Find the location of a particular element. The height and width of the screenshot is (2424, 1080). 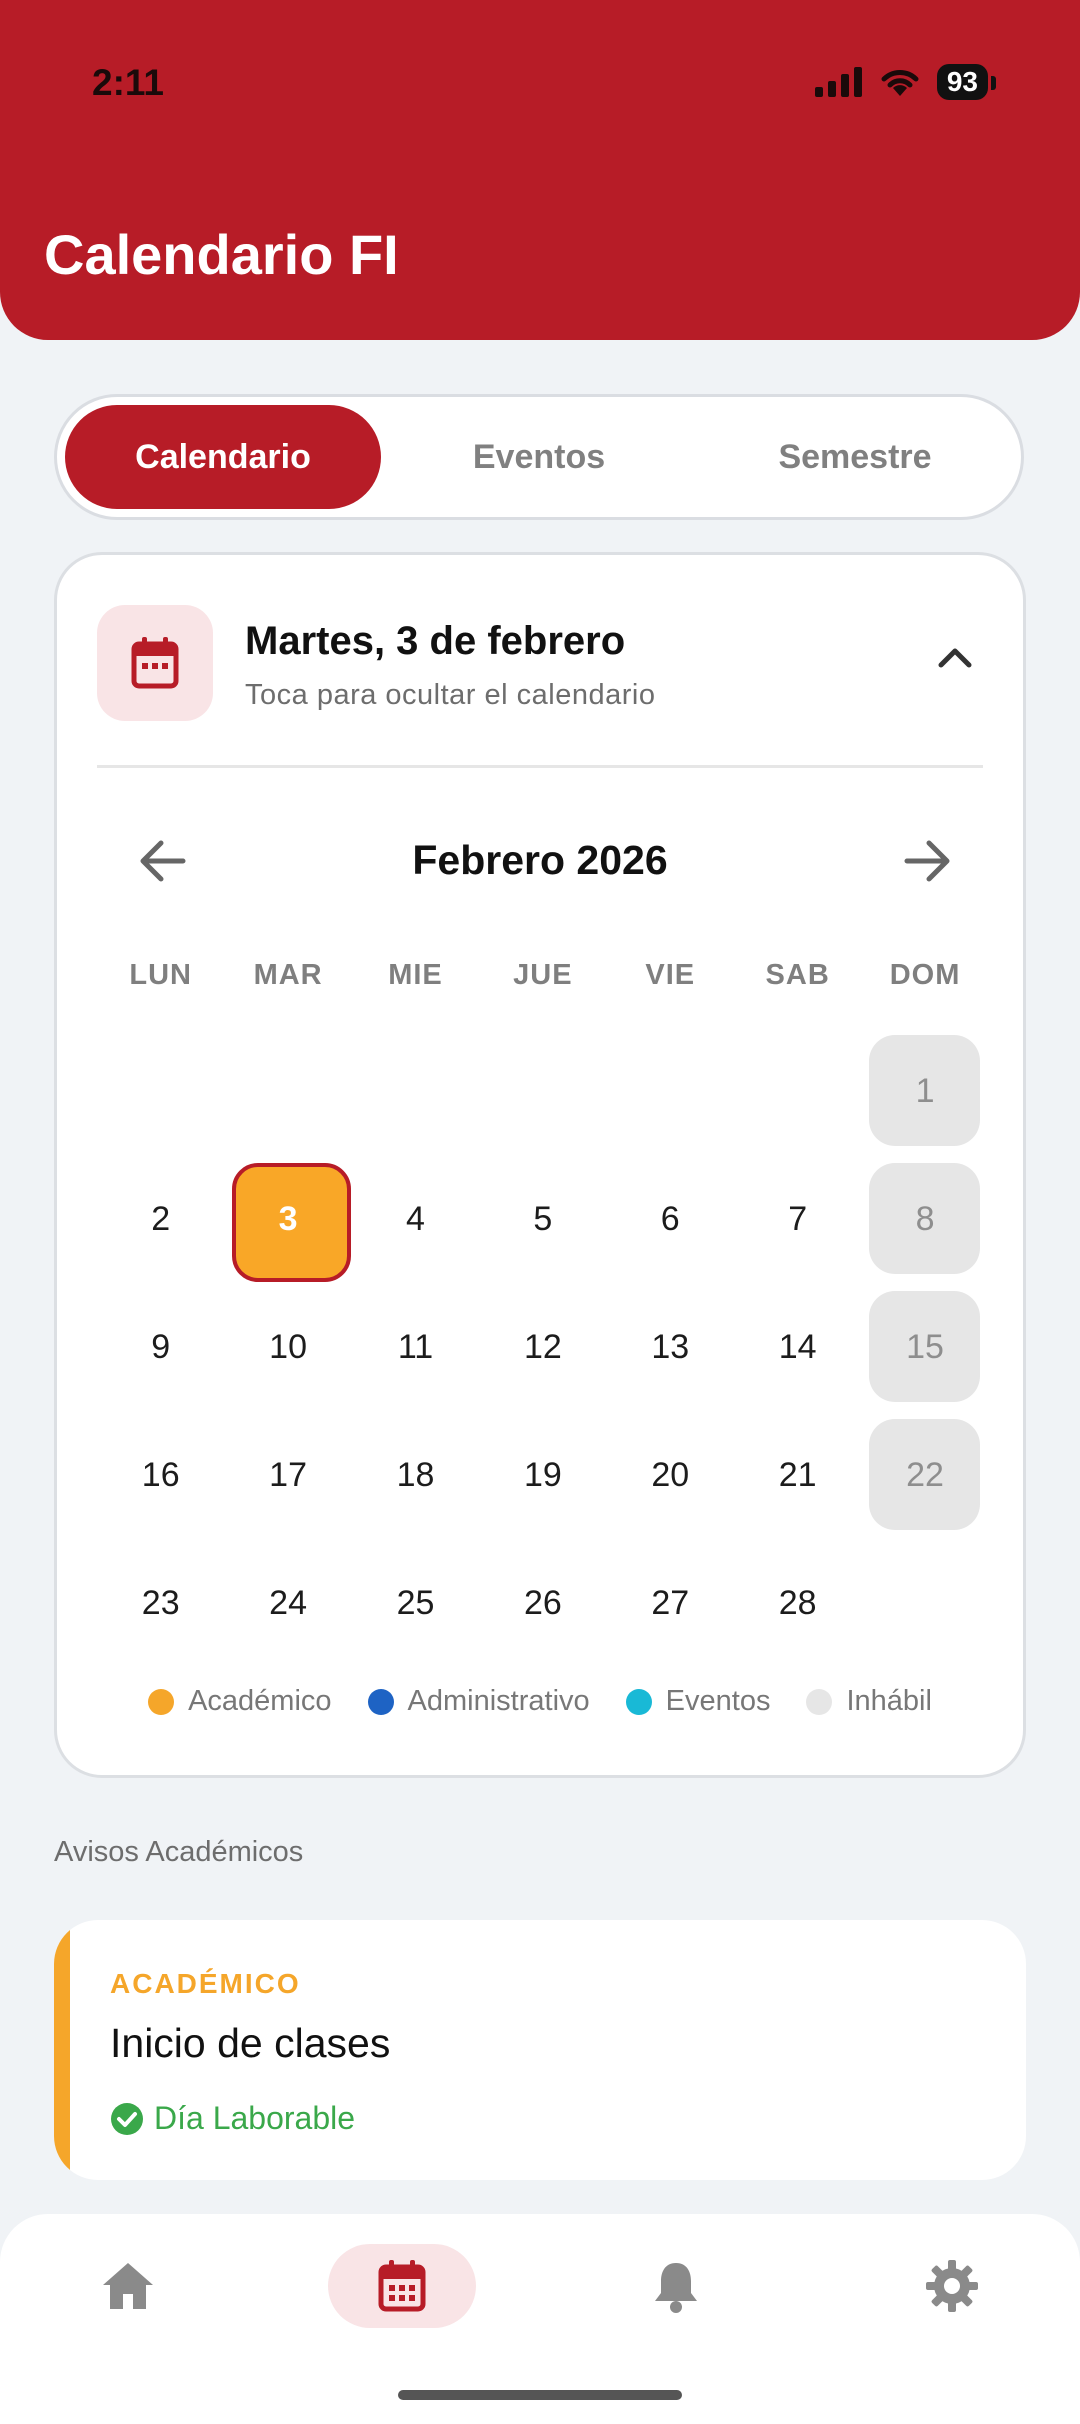

calendar-day-number: 27 is located at coordinates (670, 1602).